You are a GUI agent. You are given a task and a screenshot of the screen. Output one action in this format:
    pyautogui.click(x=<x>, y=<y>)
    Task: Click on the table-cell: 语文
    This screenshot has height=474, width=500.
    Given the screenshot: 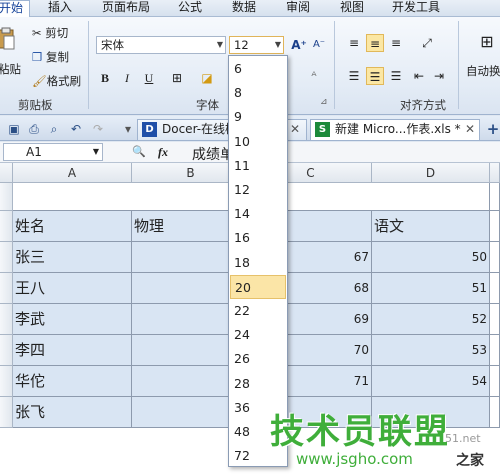 What is the action you would take?
    pyautogui.click(x=431, y=226)
    